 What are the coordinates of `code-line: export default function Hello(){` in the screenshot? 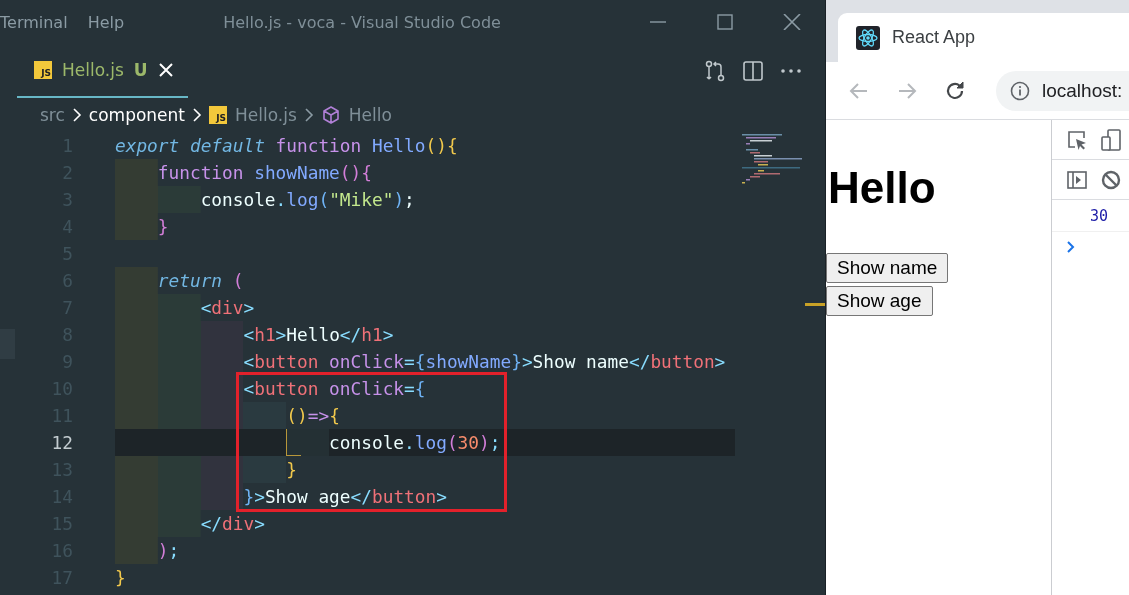 It's located at (286, 146).